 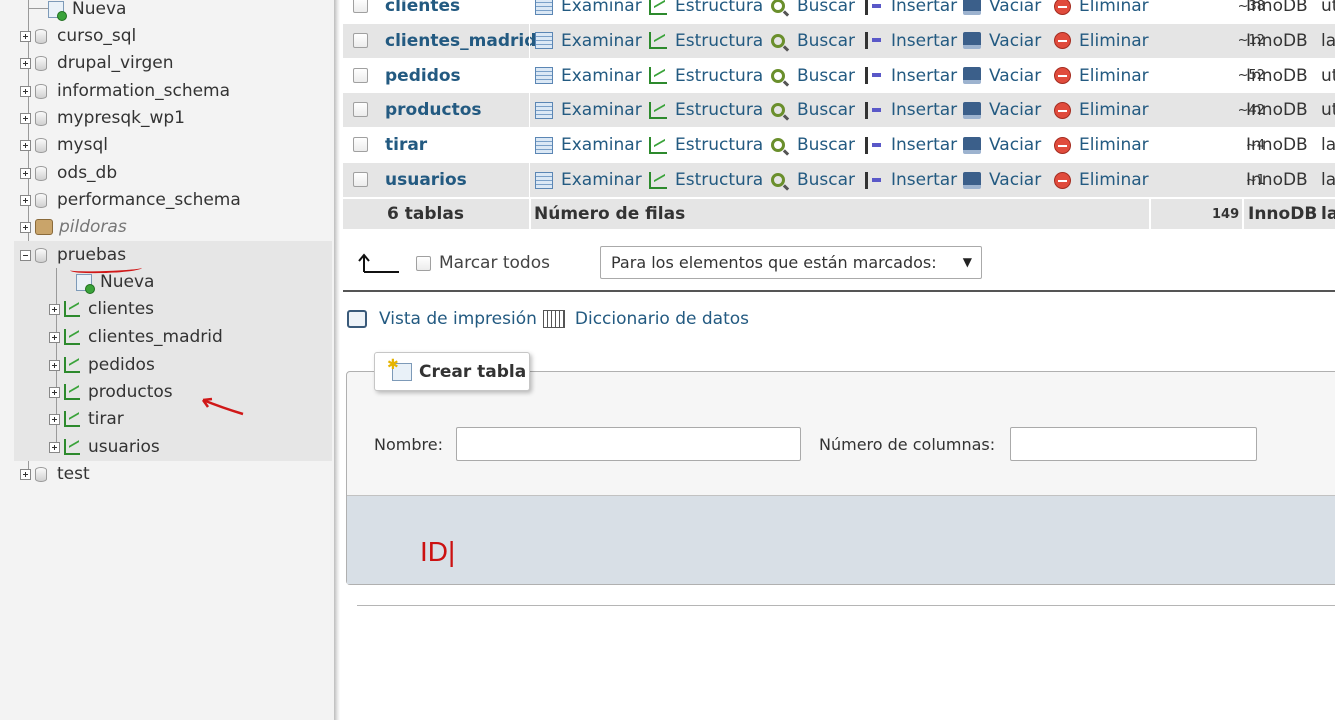 I want to click on table-name-link: productos, so click(x=433, y=110).